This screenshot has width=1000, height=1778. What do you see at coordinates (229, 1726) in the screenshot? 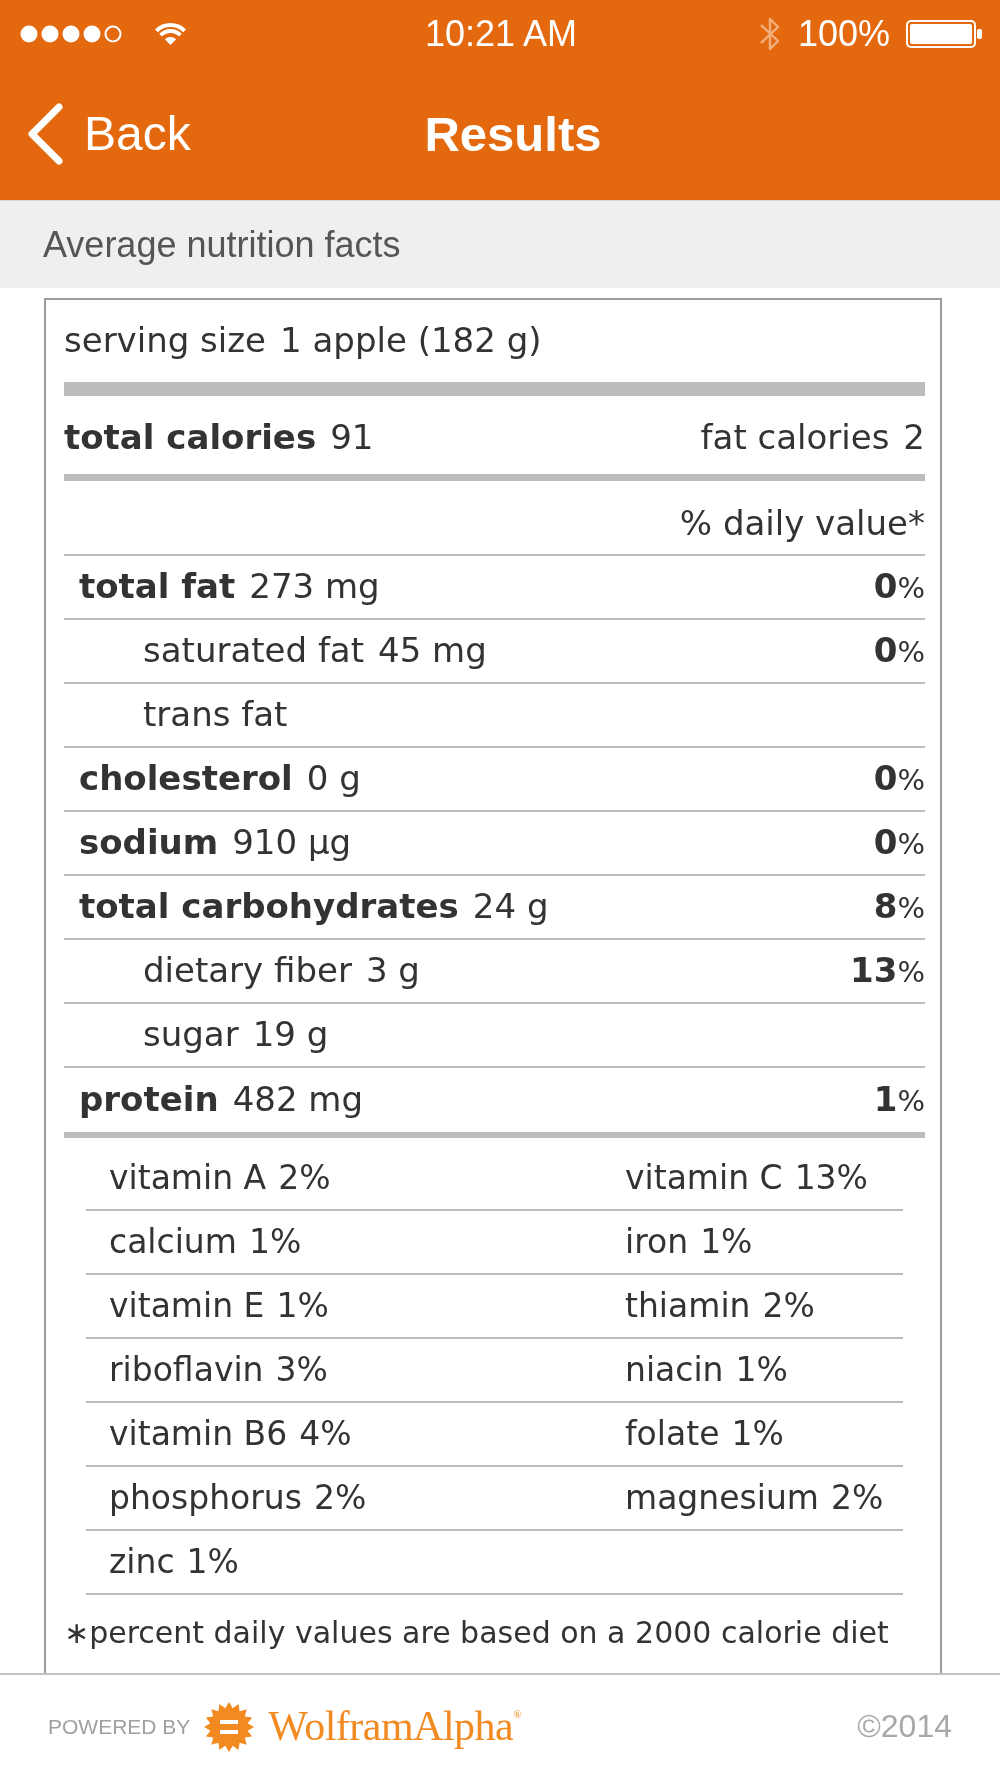
I see `starburst-logo-icon` at bounding box center [229, 1726].